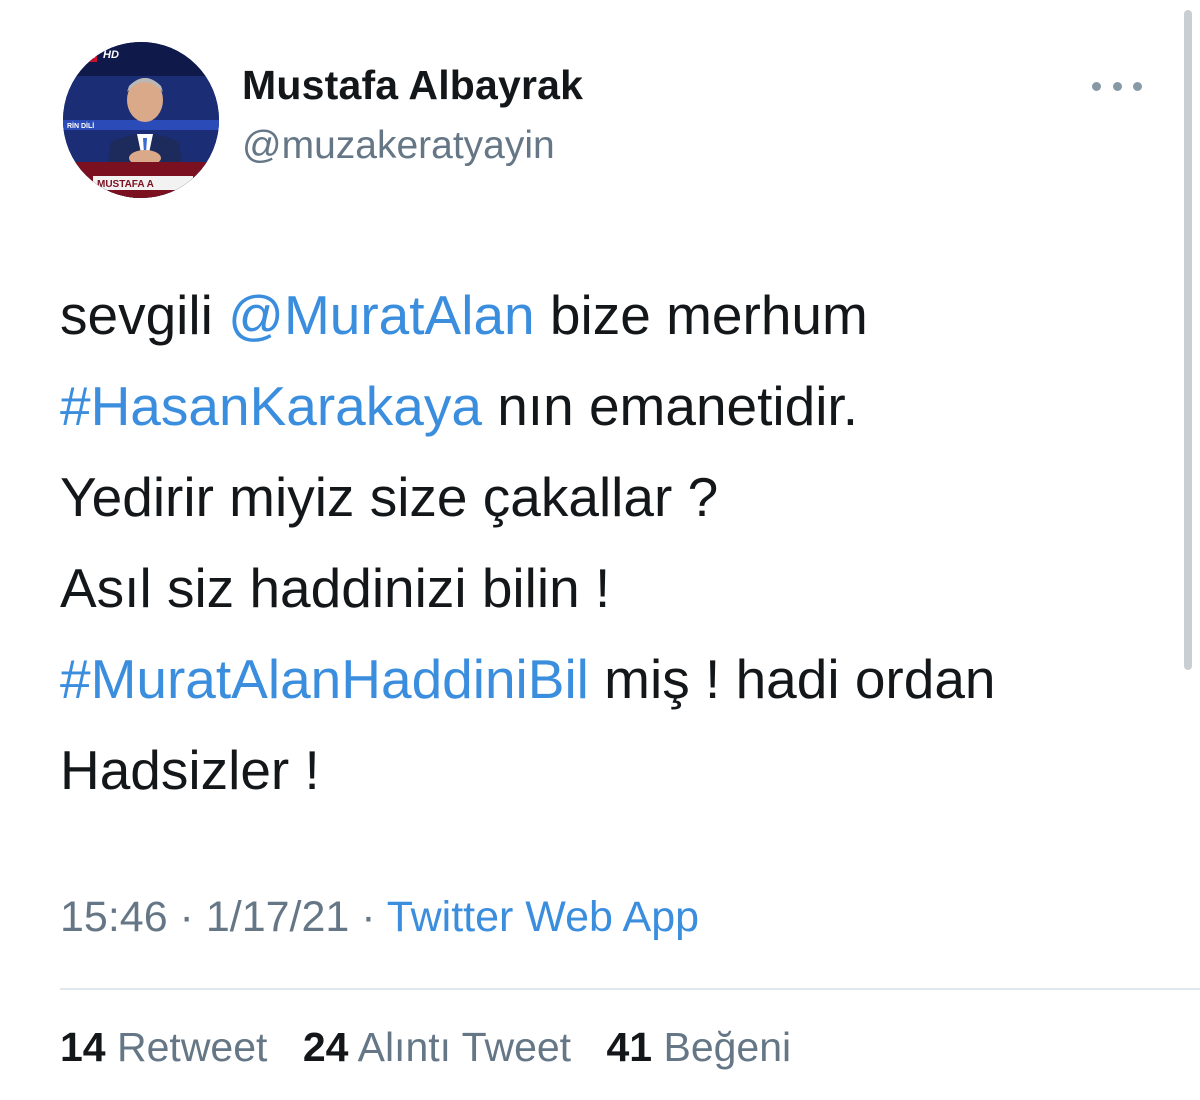 The height and width of the screenshot is (1100, 1200). I want to click on mention-link: @MuratAlan, so click(381, 315).